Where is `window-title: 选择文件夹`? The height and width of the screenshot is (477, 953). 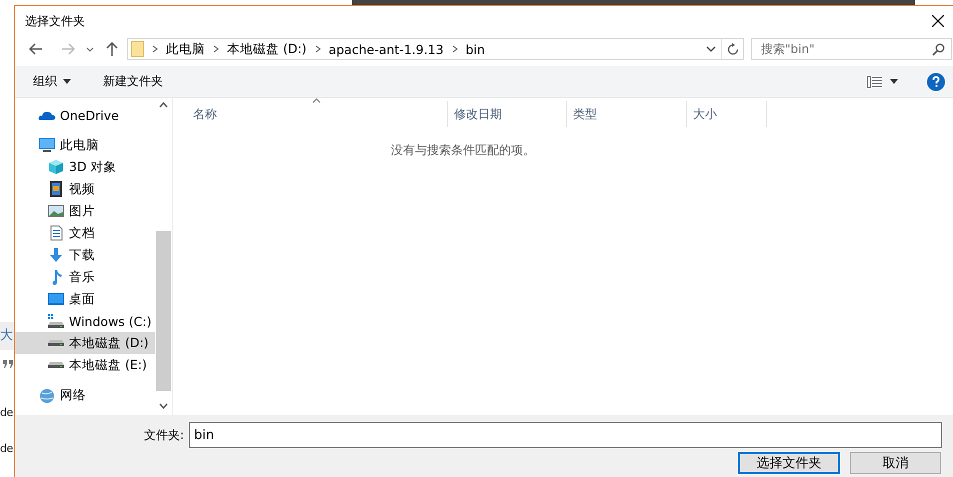
window-title: 选择文件夹 is located at coordinates (55, 21).